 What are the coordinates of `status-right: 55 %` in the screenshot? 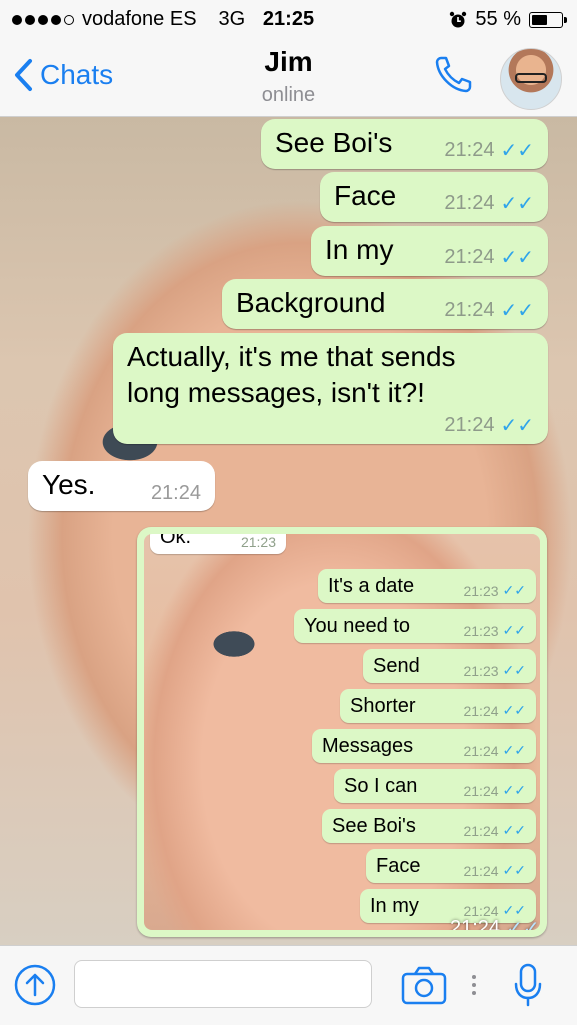 It's located at (508, 19).